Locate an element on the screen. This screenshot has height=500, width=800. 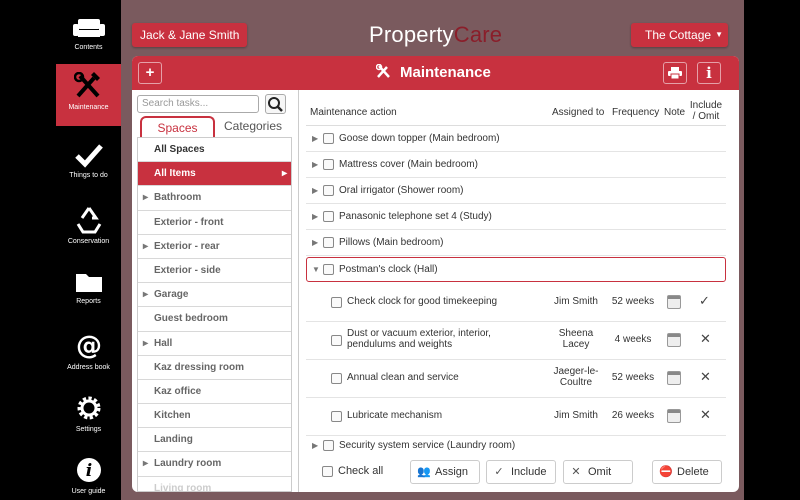
list-item: Exterior - front is located at coordinates (214, 223).